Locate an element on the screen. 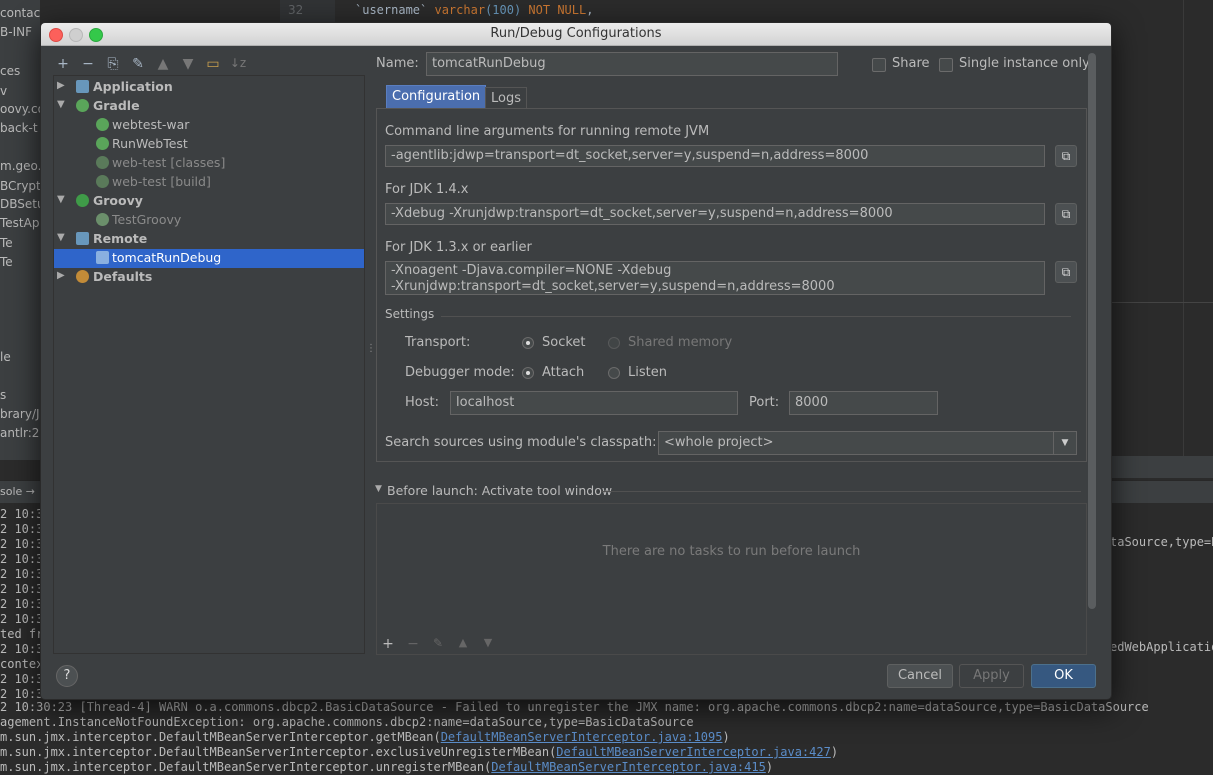 The image size is (1213, 775). apply-button: Apply is located at coordinates (991, 676).